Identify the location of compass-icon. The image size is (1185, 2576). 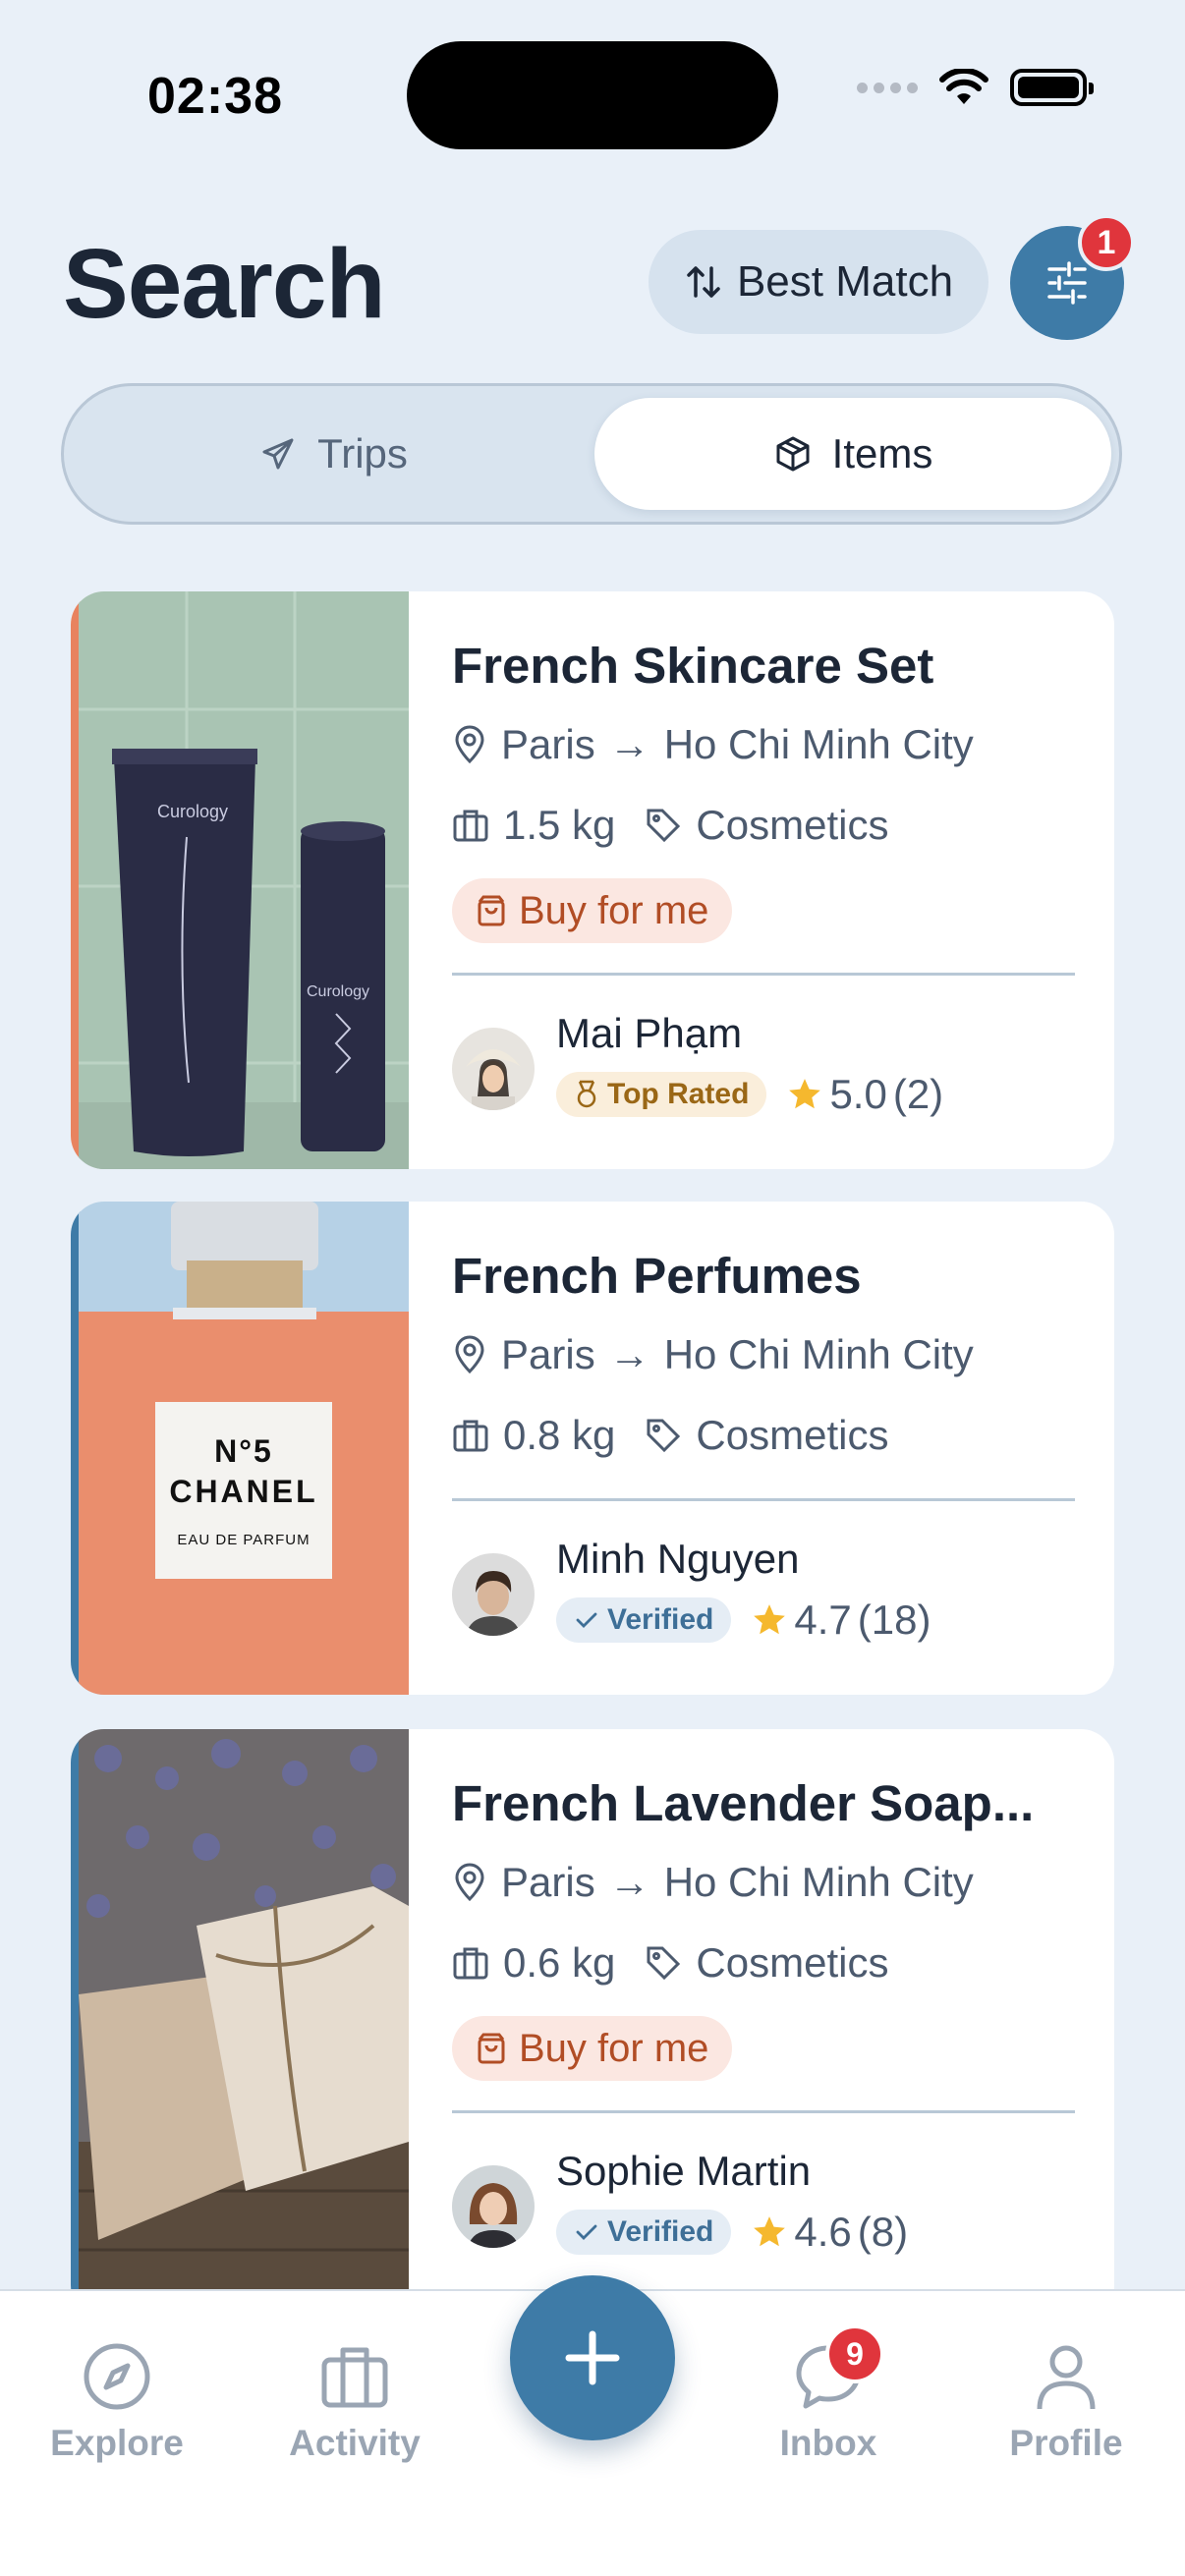
(117, 2376).